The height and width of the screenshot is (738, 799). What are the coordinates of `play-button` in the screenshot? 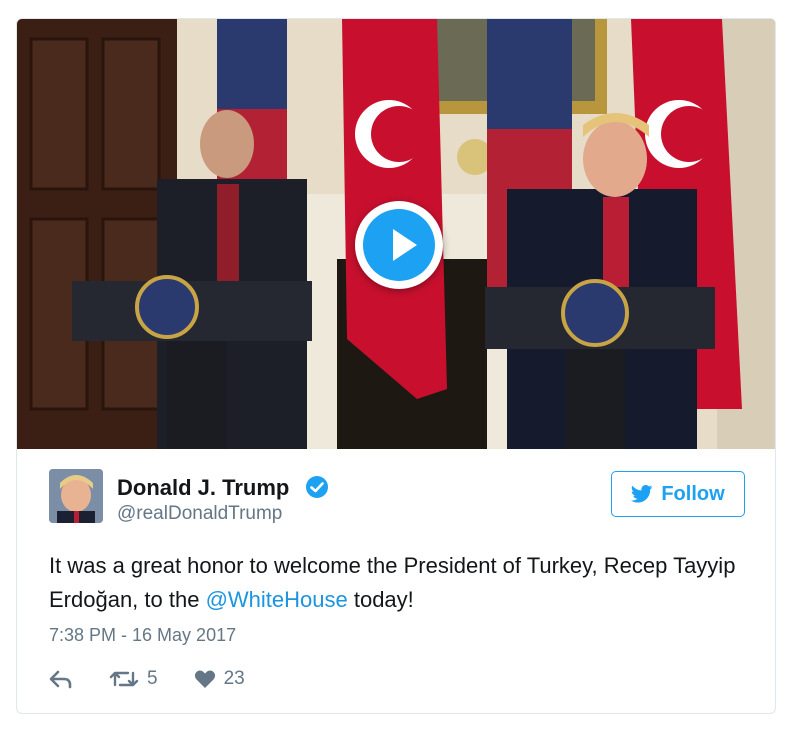 It's located at (399, 245).